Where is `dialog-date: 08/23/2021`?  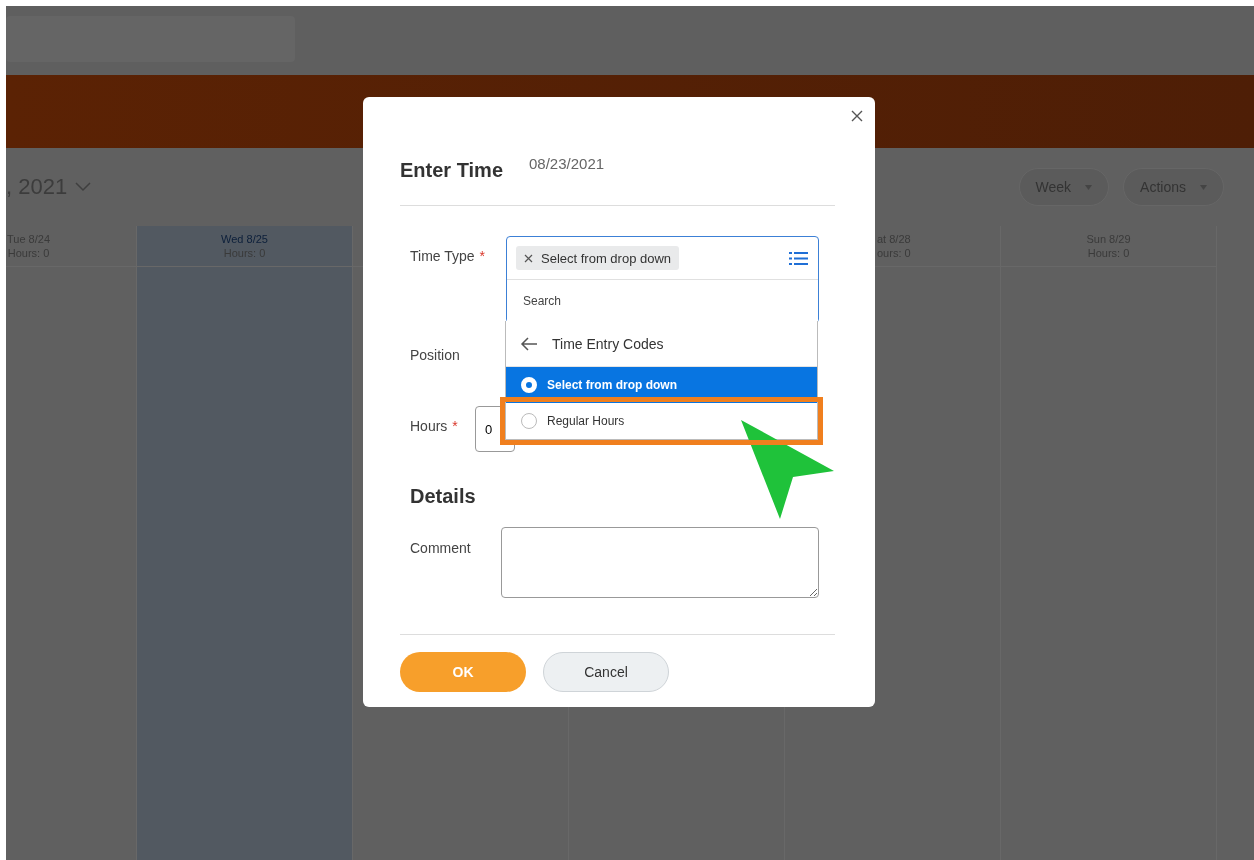
dialog-date: 08/23/2021 is located at coordinates (567, 163).